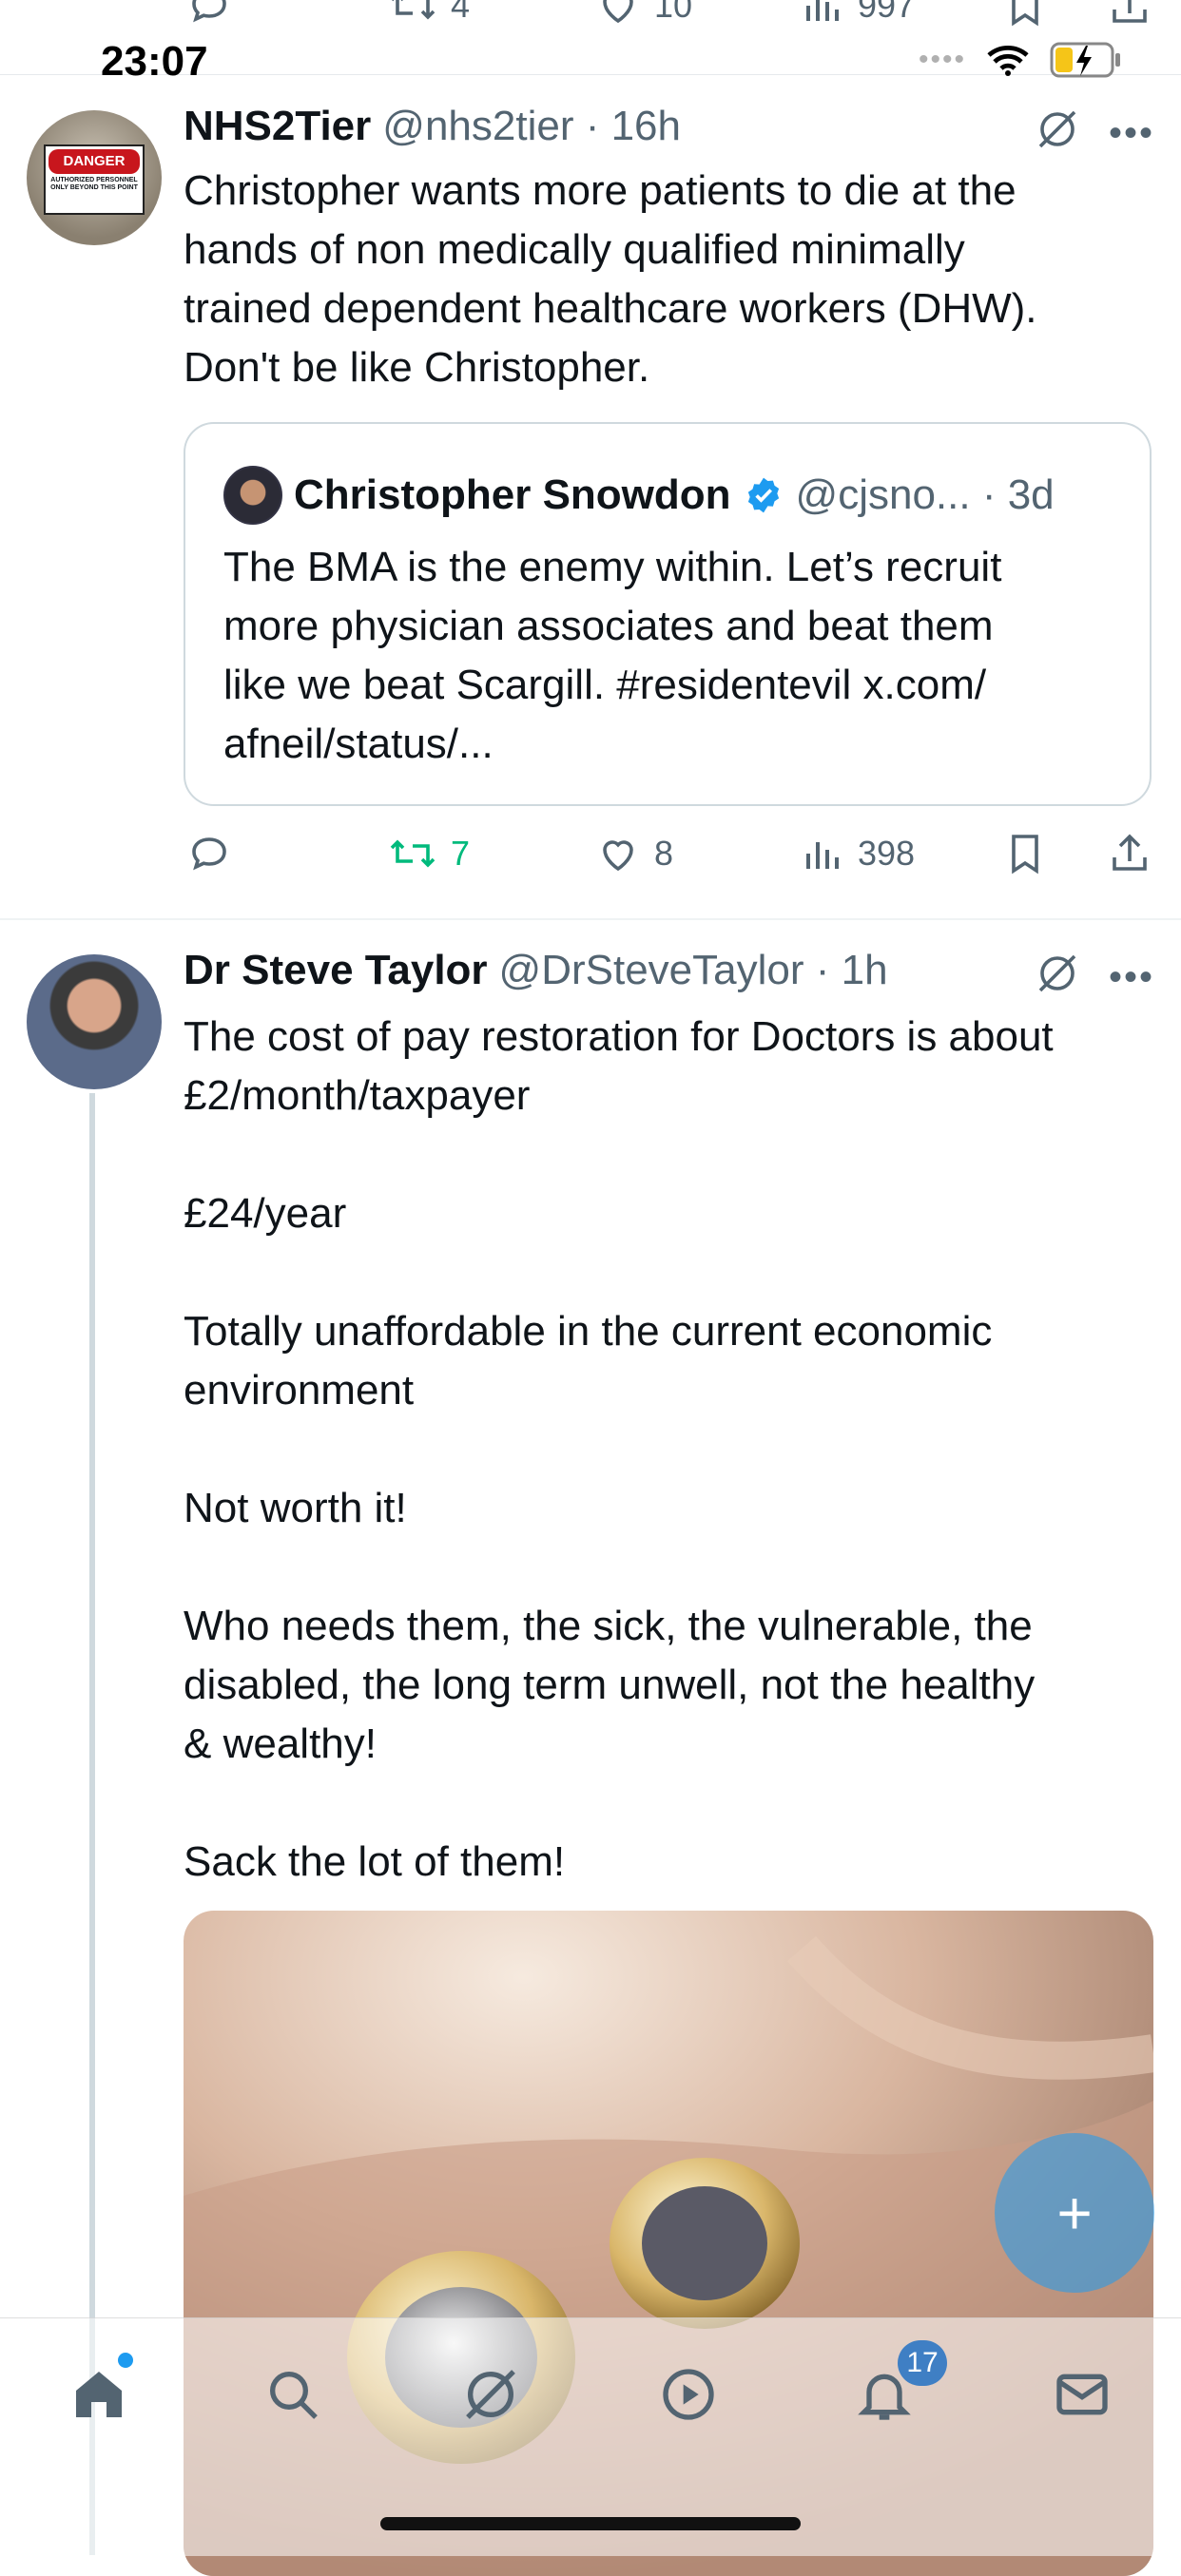  Describe the element at coordinates (125, 2361) in the screenshot. I see `unread-dot` at that location.